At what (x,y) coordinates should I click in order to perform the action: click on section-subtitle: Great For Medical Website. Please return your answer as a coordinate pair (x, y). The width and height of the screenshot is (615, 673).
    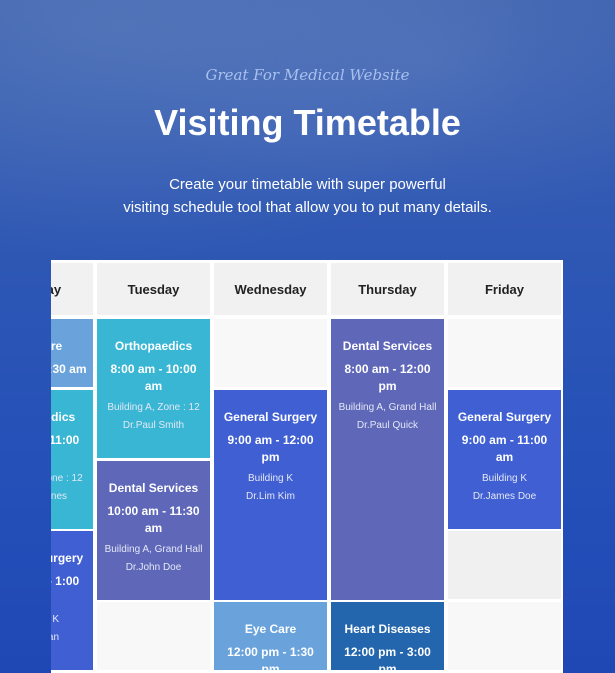
    Looking at the image, I should click on (307, 75).